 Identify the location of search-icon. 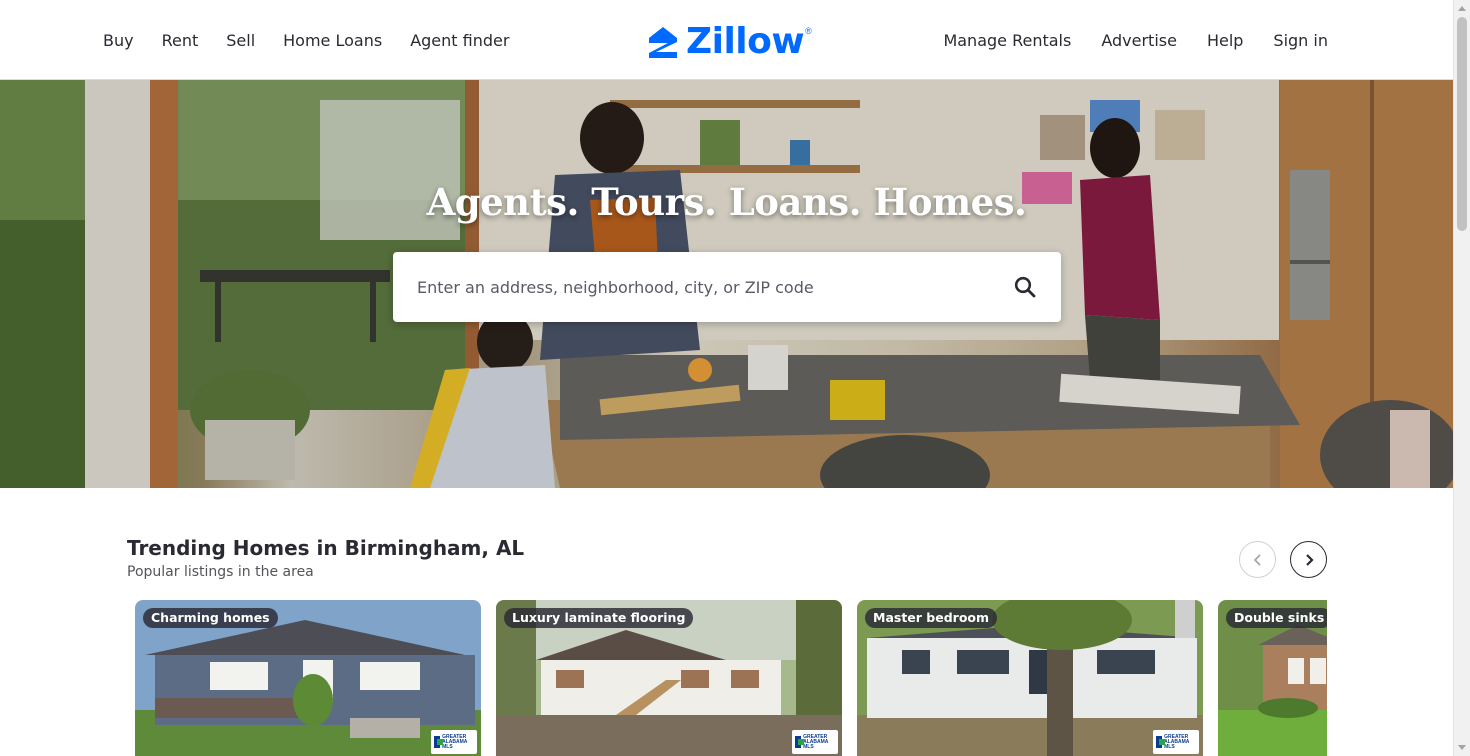
(1025, 287).